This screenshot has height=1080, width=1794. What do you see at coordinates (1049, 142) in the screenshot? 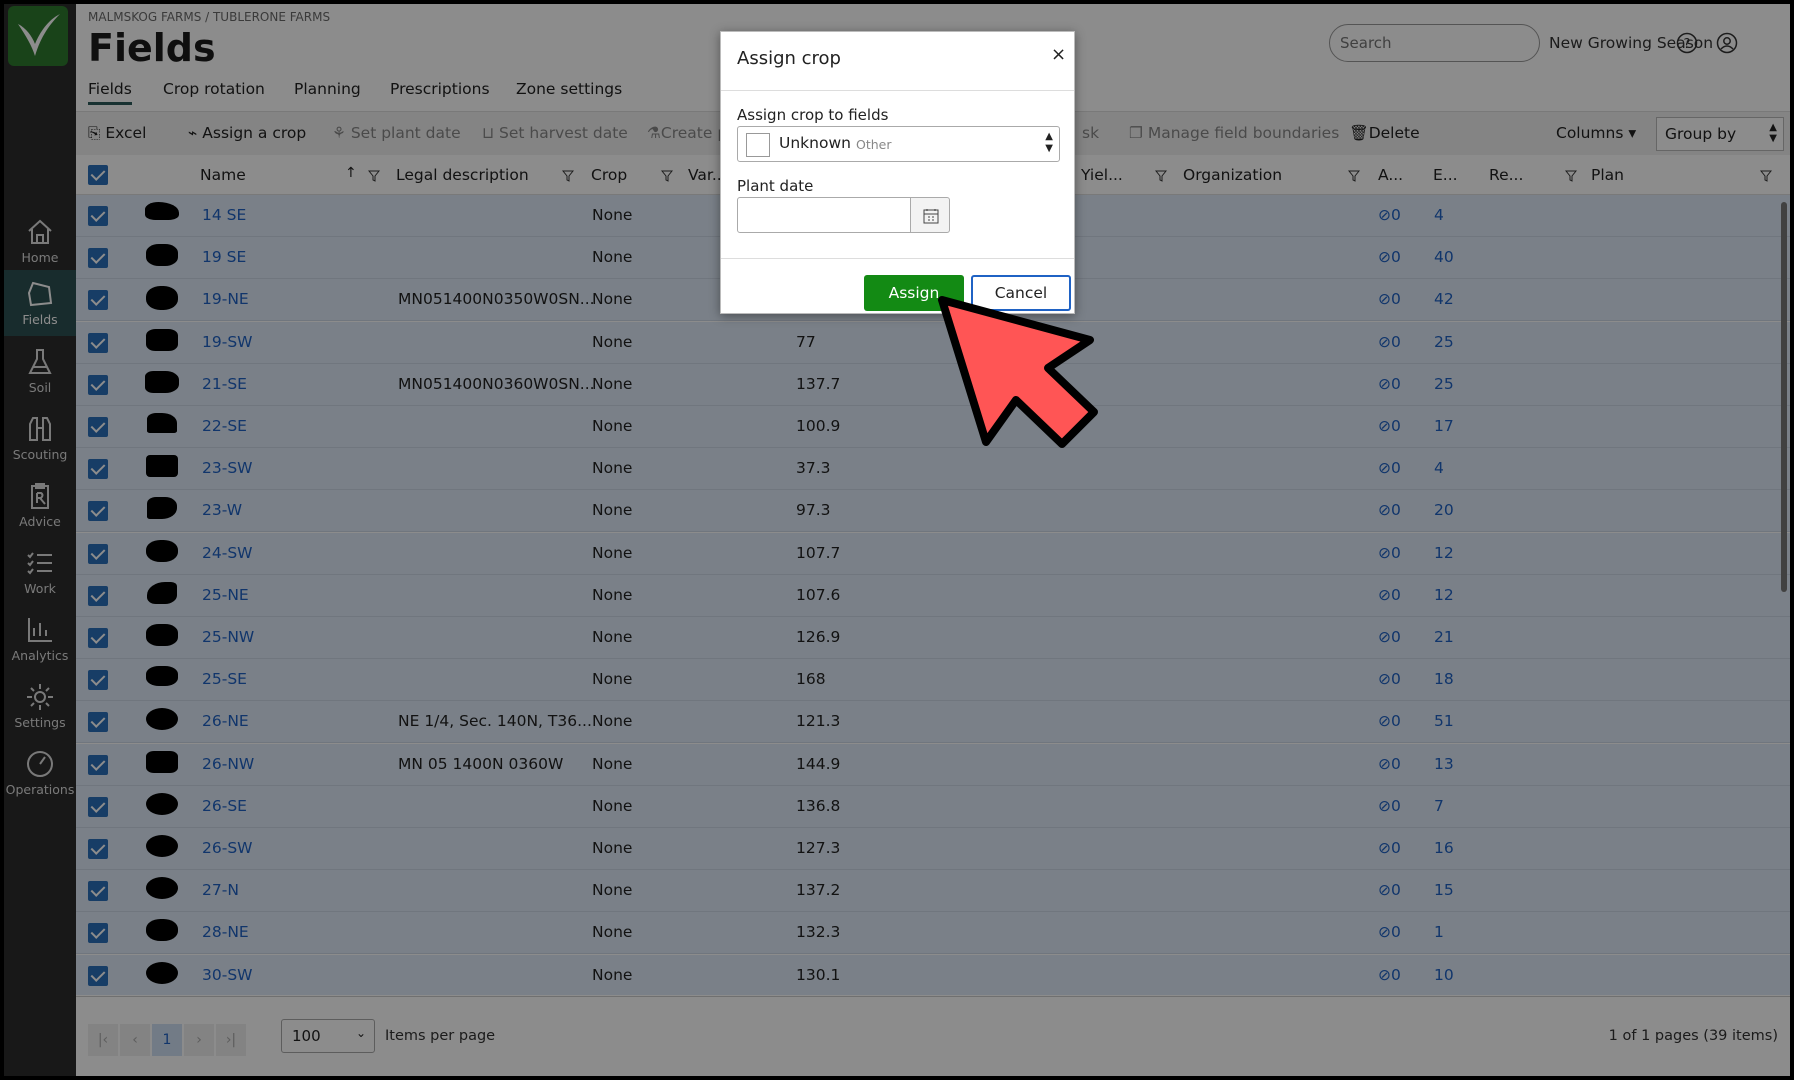
I see `spinner-arrows-icon: ▲ ▼` at bounding box center [1049, 142].